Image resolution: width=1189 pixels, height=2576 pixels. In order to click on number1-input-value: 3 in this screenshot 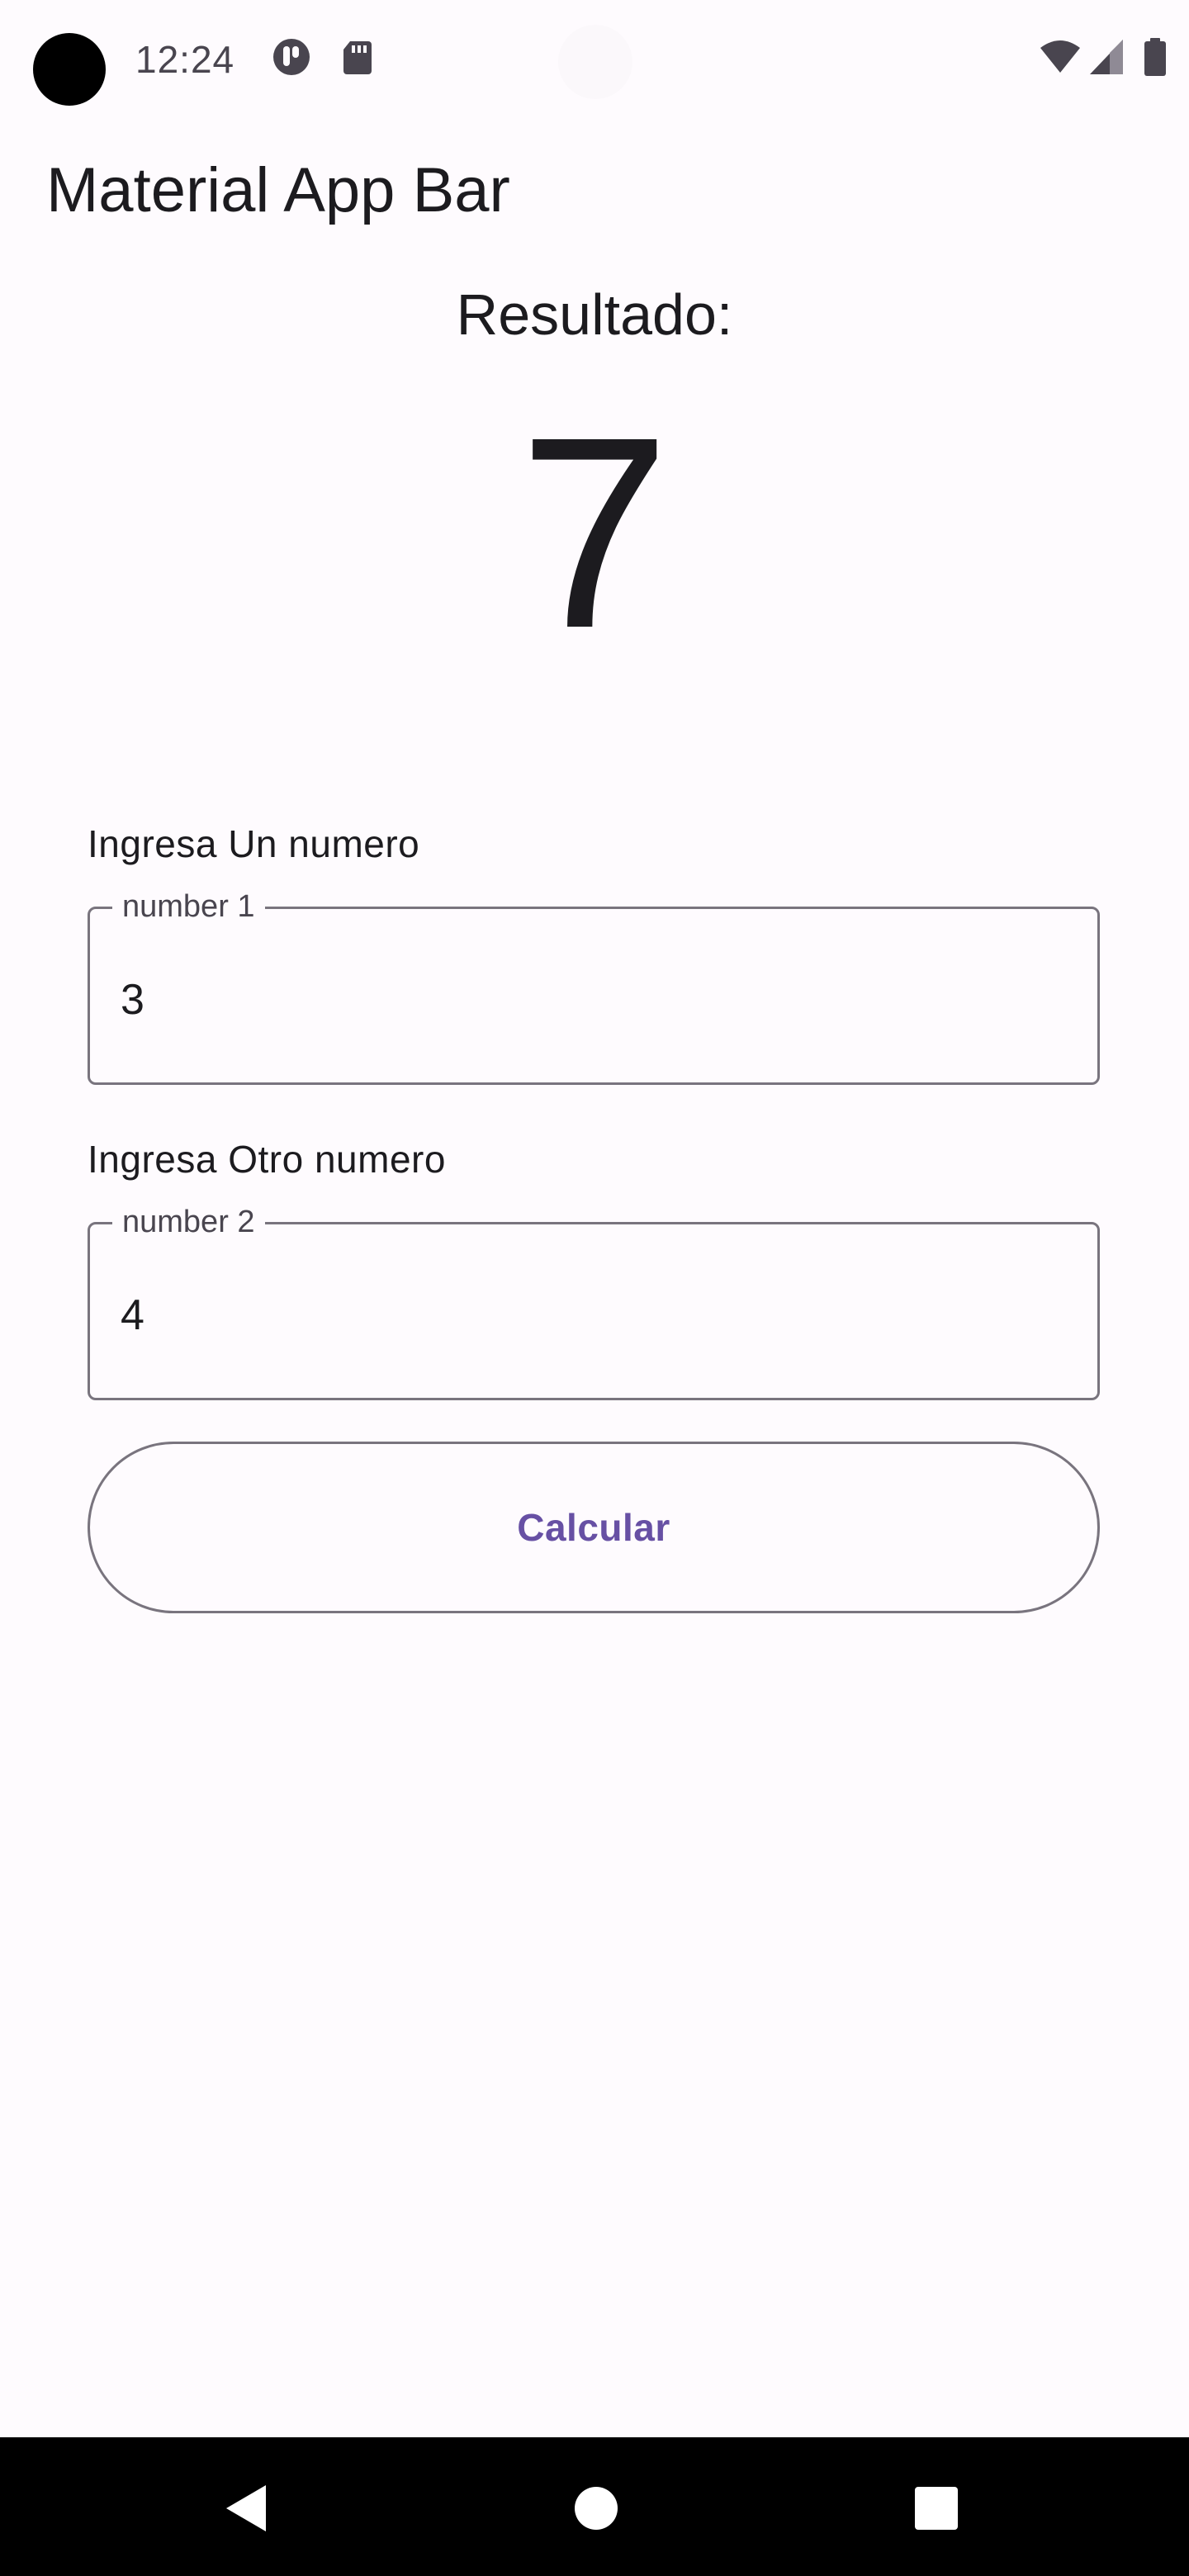, I will do `click(132, 1000)`.